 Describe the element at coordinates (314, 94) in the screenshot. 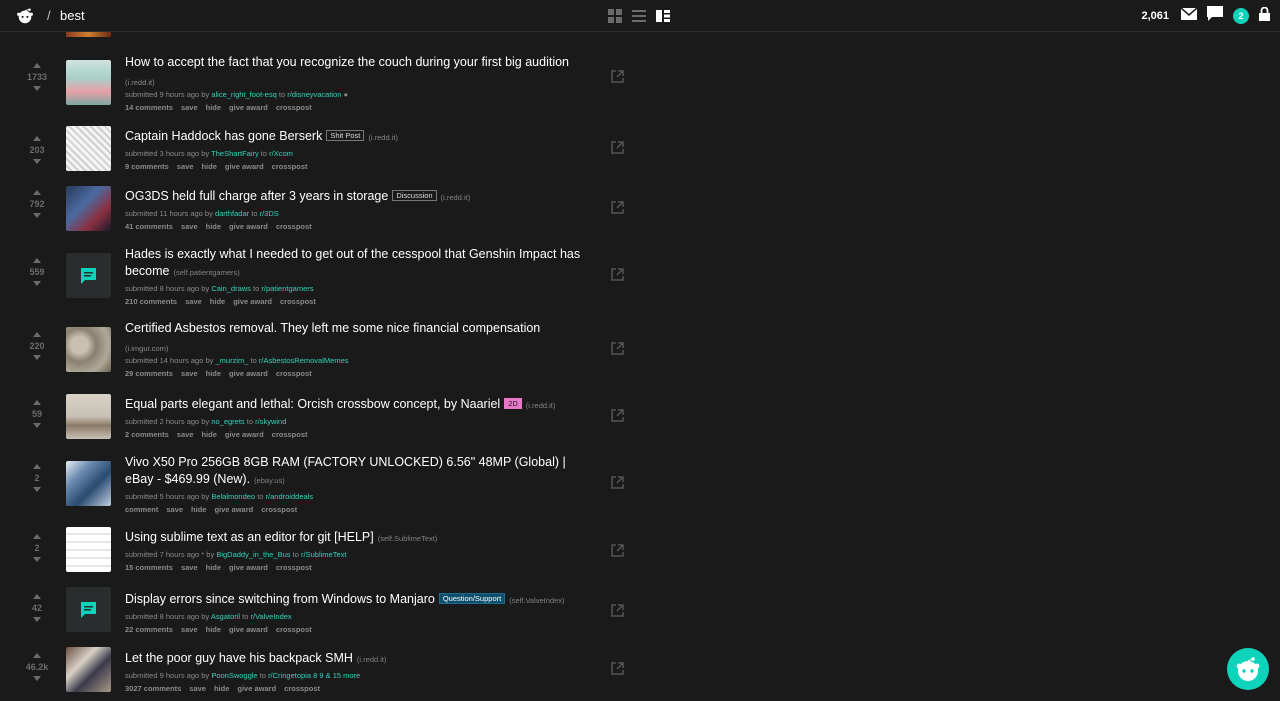

I see `post-subreddit: r/disneyvacation` at that location.